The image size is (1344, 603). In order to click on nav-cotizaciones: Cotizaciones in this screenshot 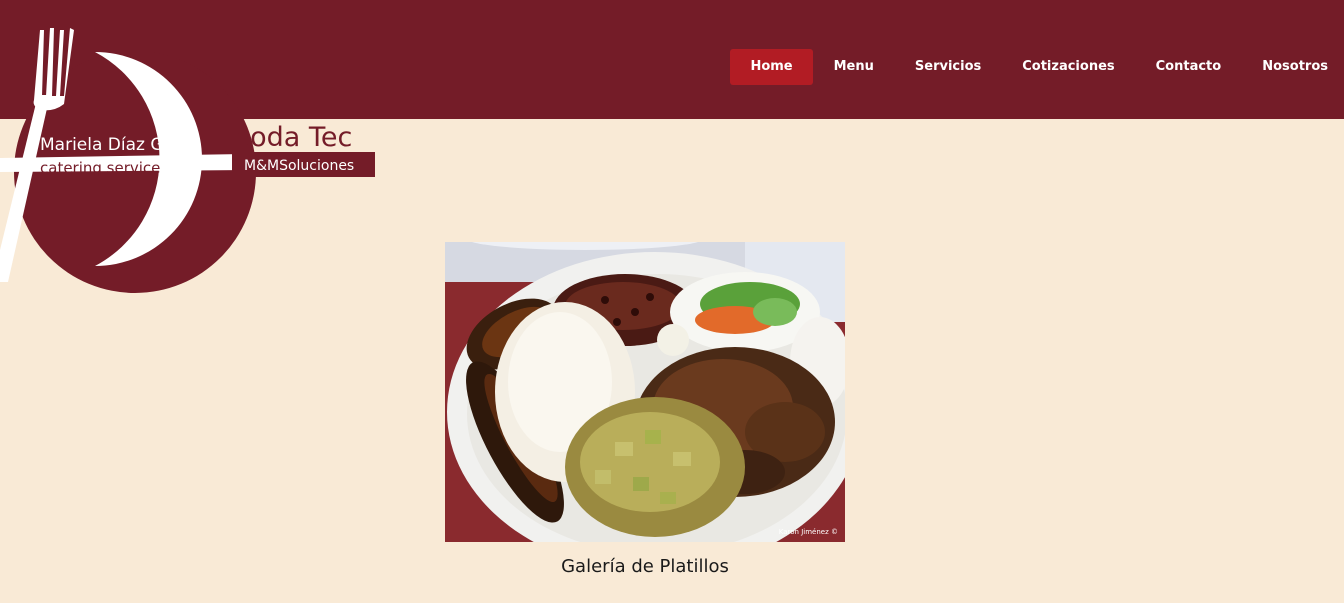, I will do `click(1068, 67)`.